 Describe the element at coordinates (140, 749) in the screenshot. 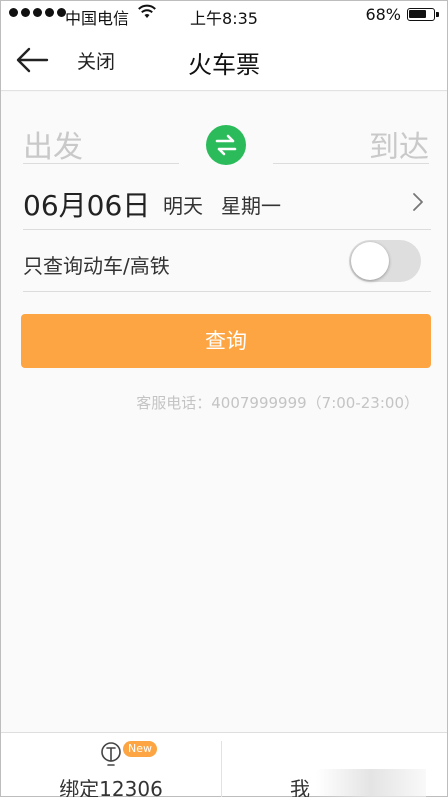

I see `new-badge: New` at that location.